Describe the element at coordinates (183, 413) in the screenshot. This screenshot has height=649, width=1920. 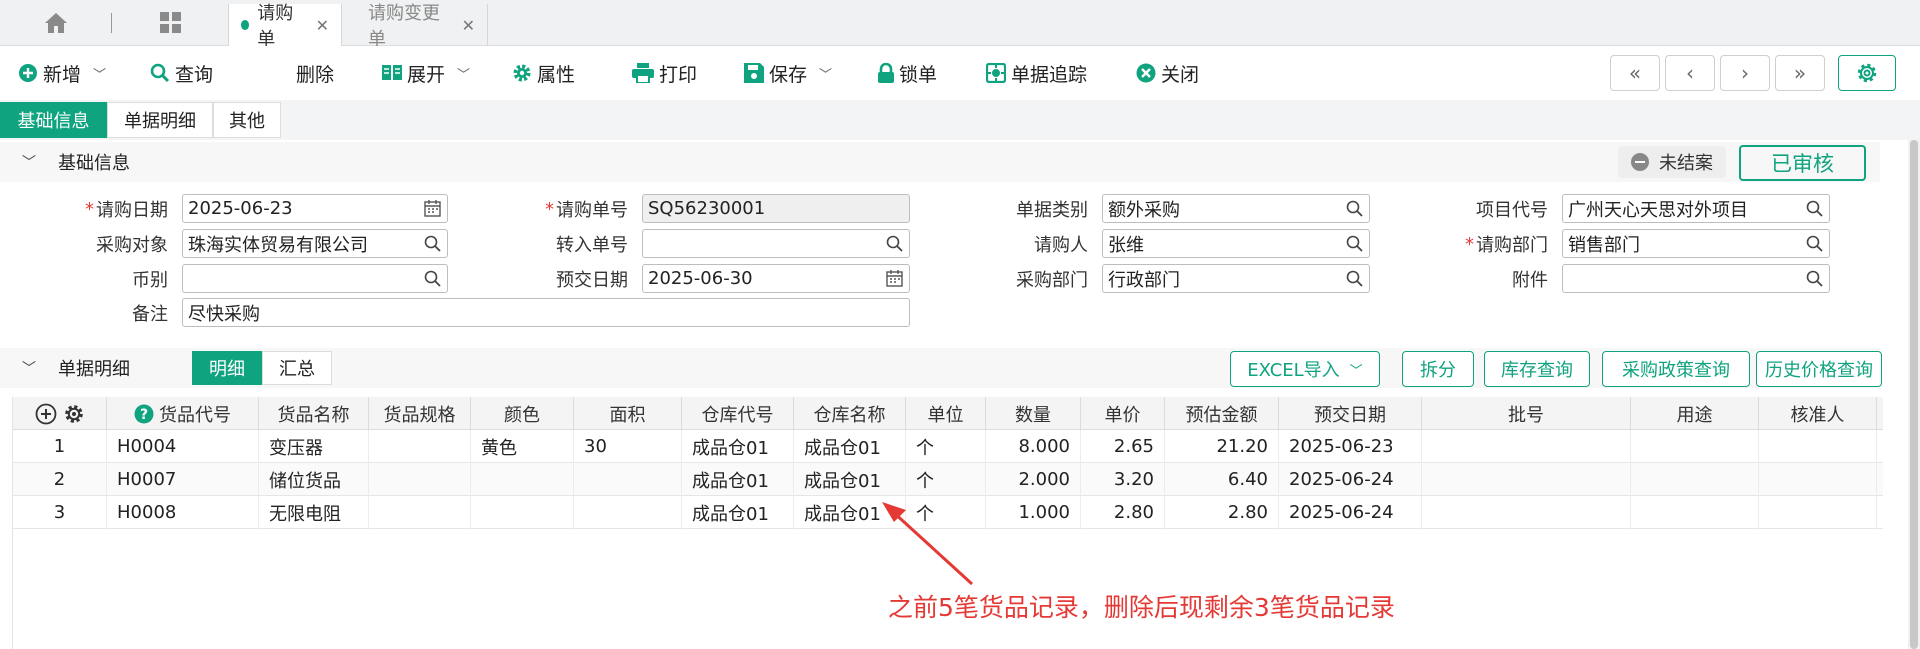
I see `col-header-code: ? 货品代号` at that location.